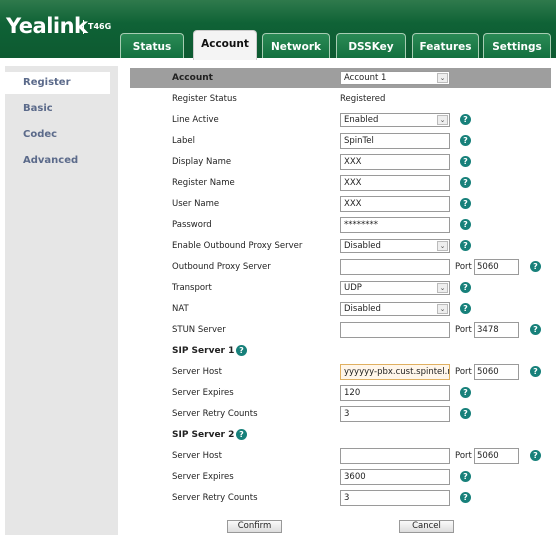  Describe the element at coordinates (57, 161) in the screenshot. I see `sidebar-item-advanced: Advanced` at that location.